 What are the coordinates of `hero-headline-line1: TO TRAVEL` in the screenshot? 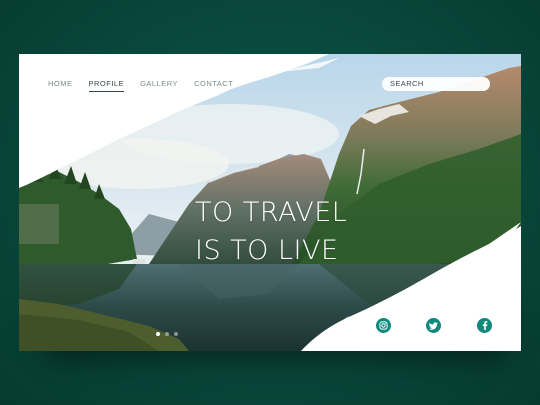 It's located at (271, 212).